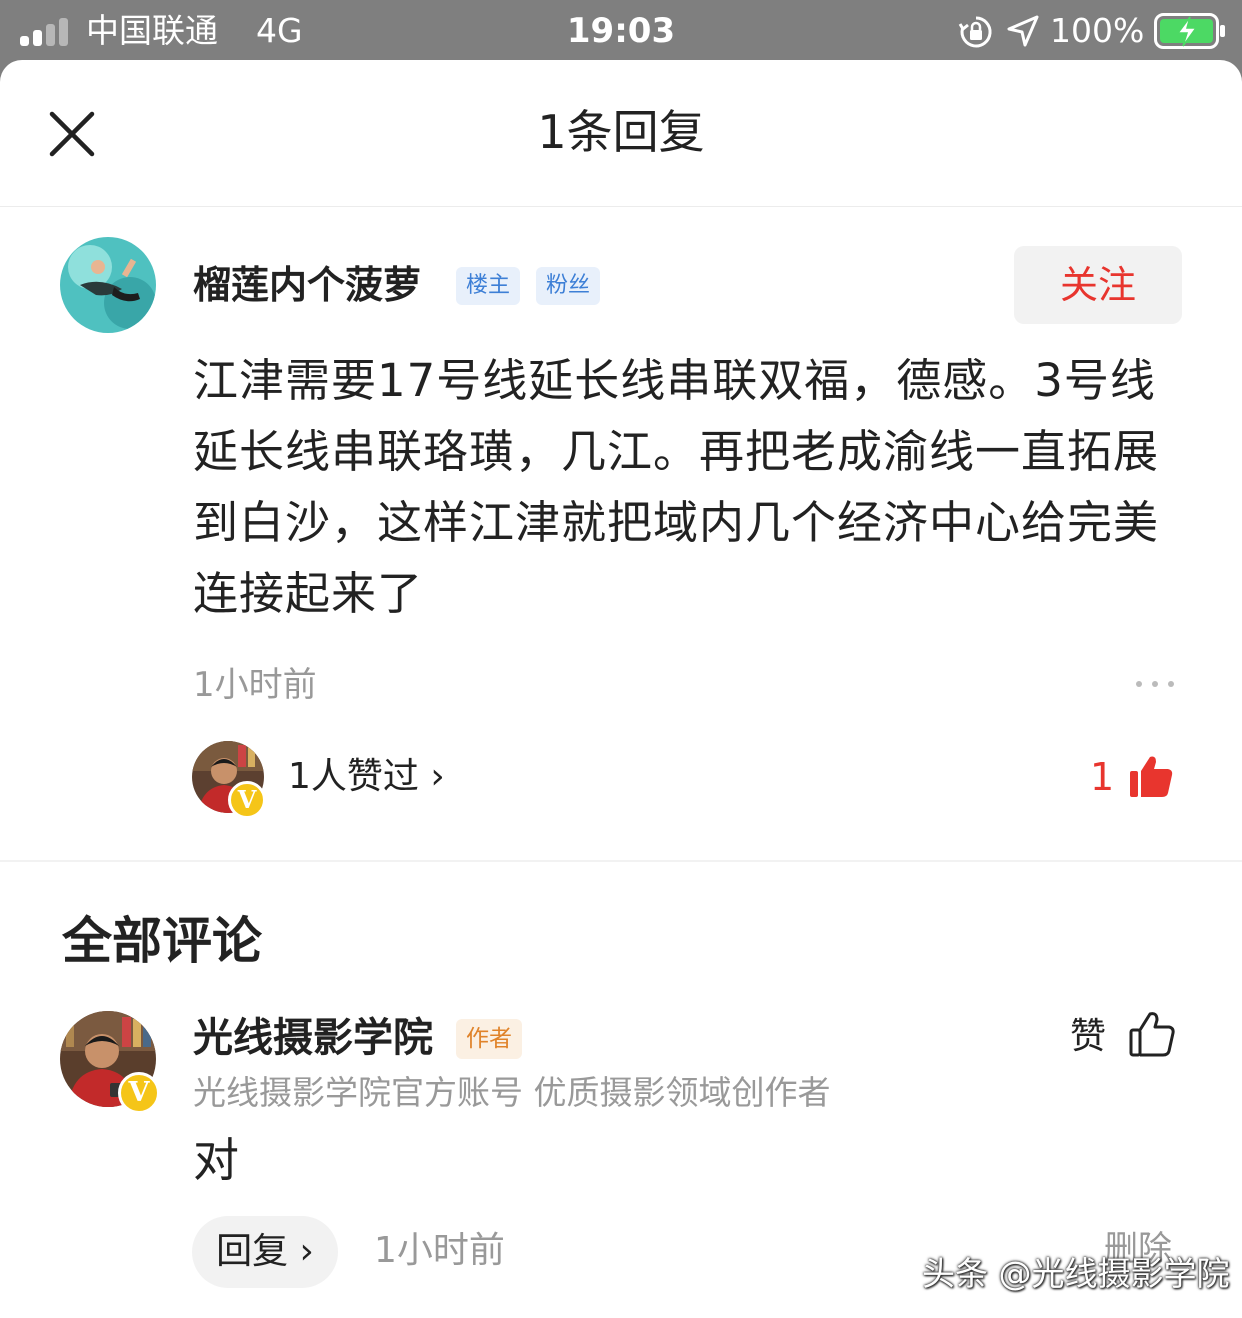 The height and width of the screenshot is (1318, 1242). What do you see at coordinates (307, 285) in the screenshot?
I see `author-name: 榴莲内个菠萝` at bounding box center [307, 285].